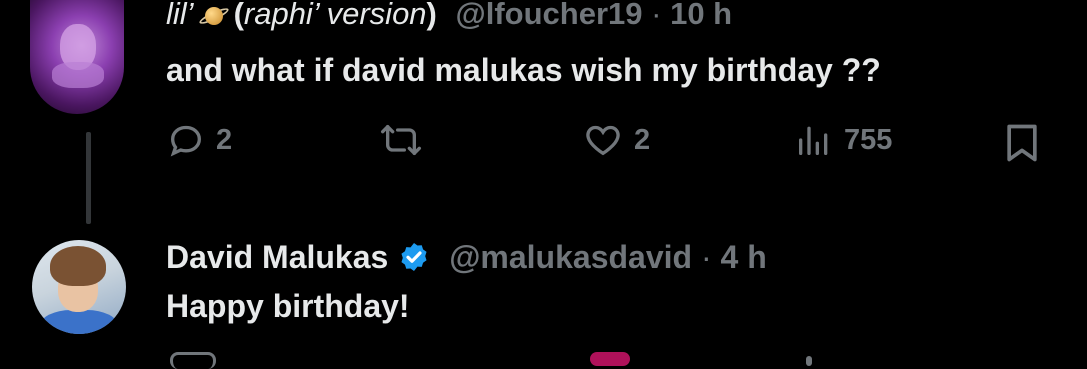 The width and height of the screenshot is (1087, 369). What do you see at coordinates (549, 15) in the screenshot?
I see `tweet1-handle: @lfoucher19` at bounding box center [549, 15].